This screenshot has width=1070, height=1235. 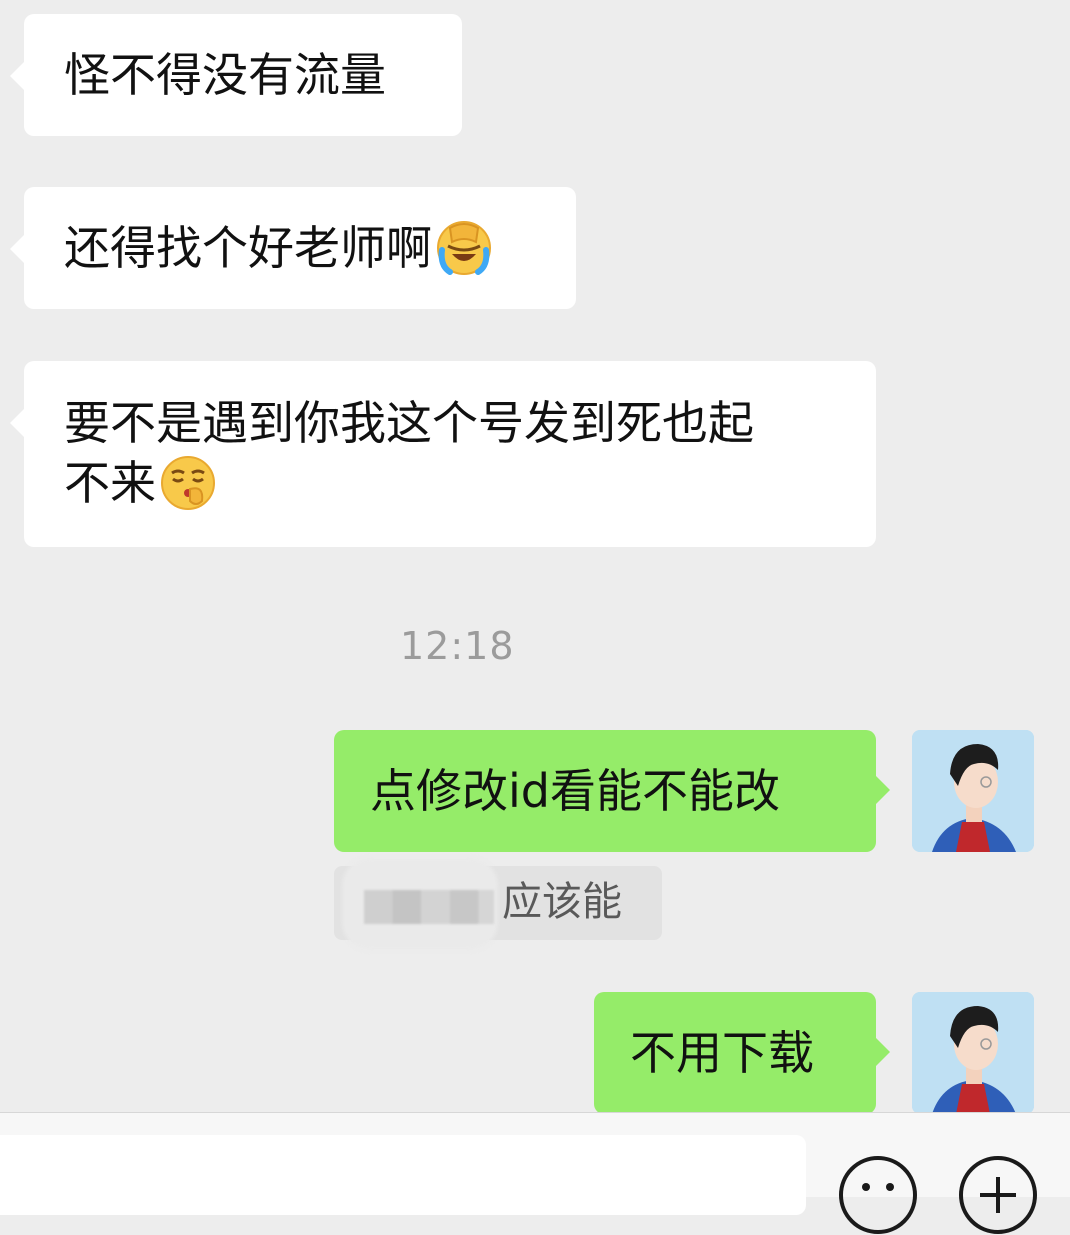 What do you see at coordinates (464, 247) in the screenshot?
I see `facepalm-crying-emoji` at bounding box center [464, 247].